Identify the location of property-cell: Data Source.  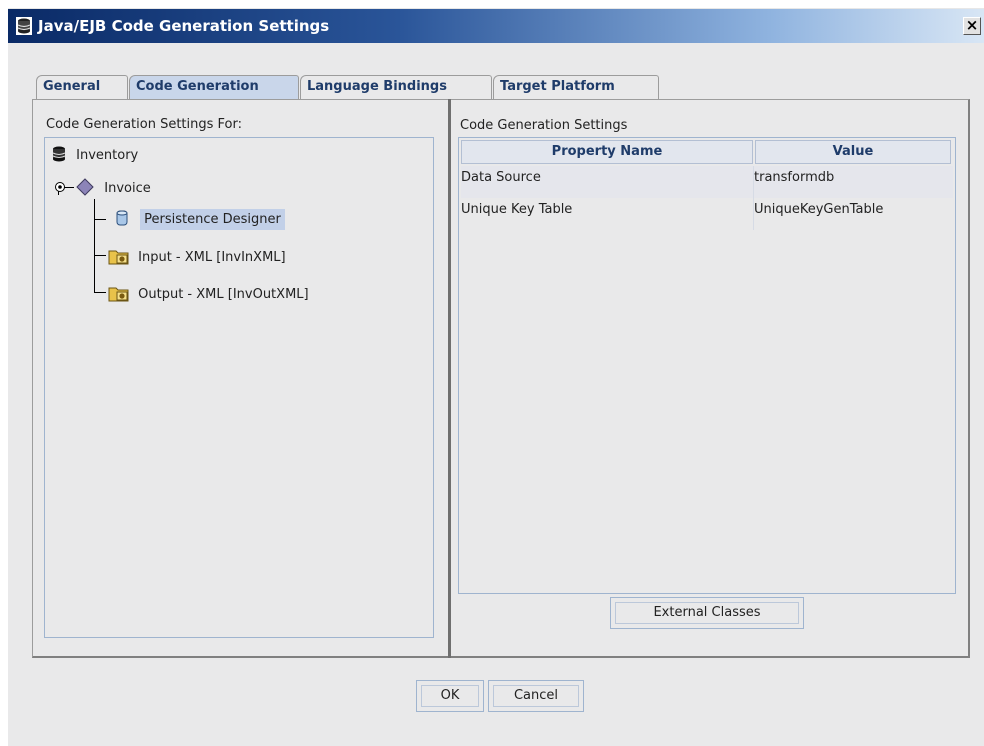
(501, 177).